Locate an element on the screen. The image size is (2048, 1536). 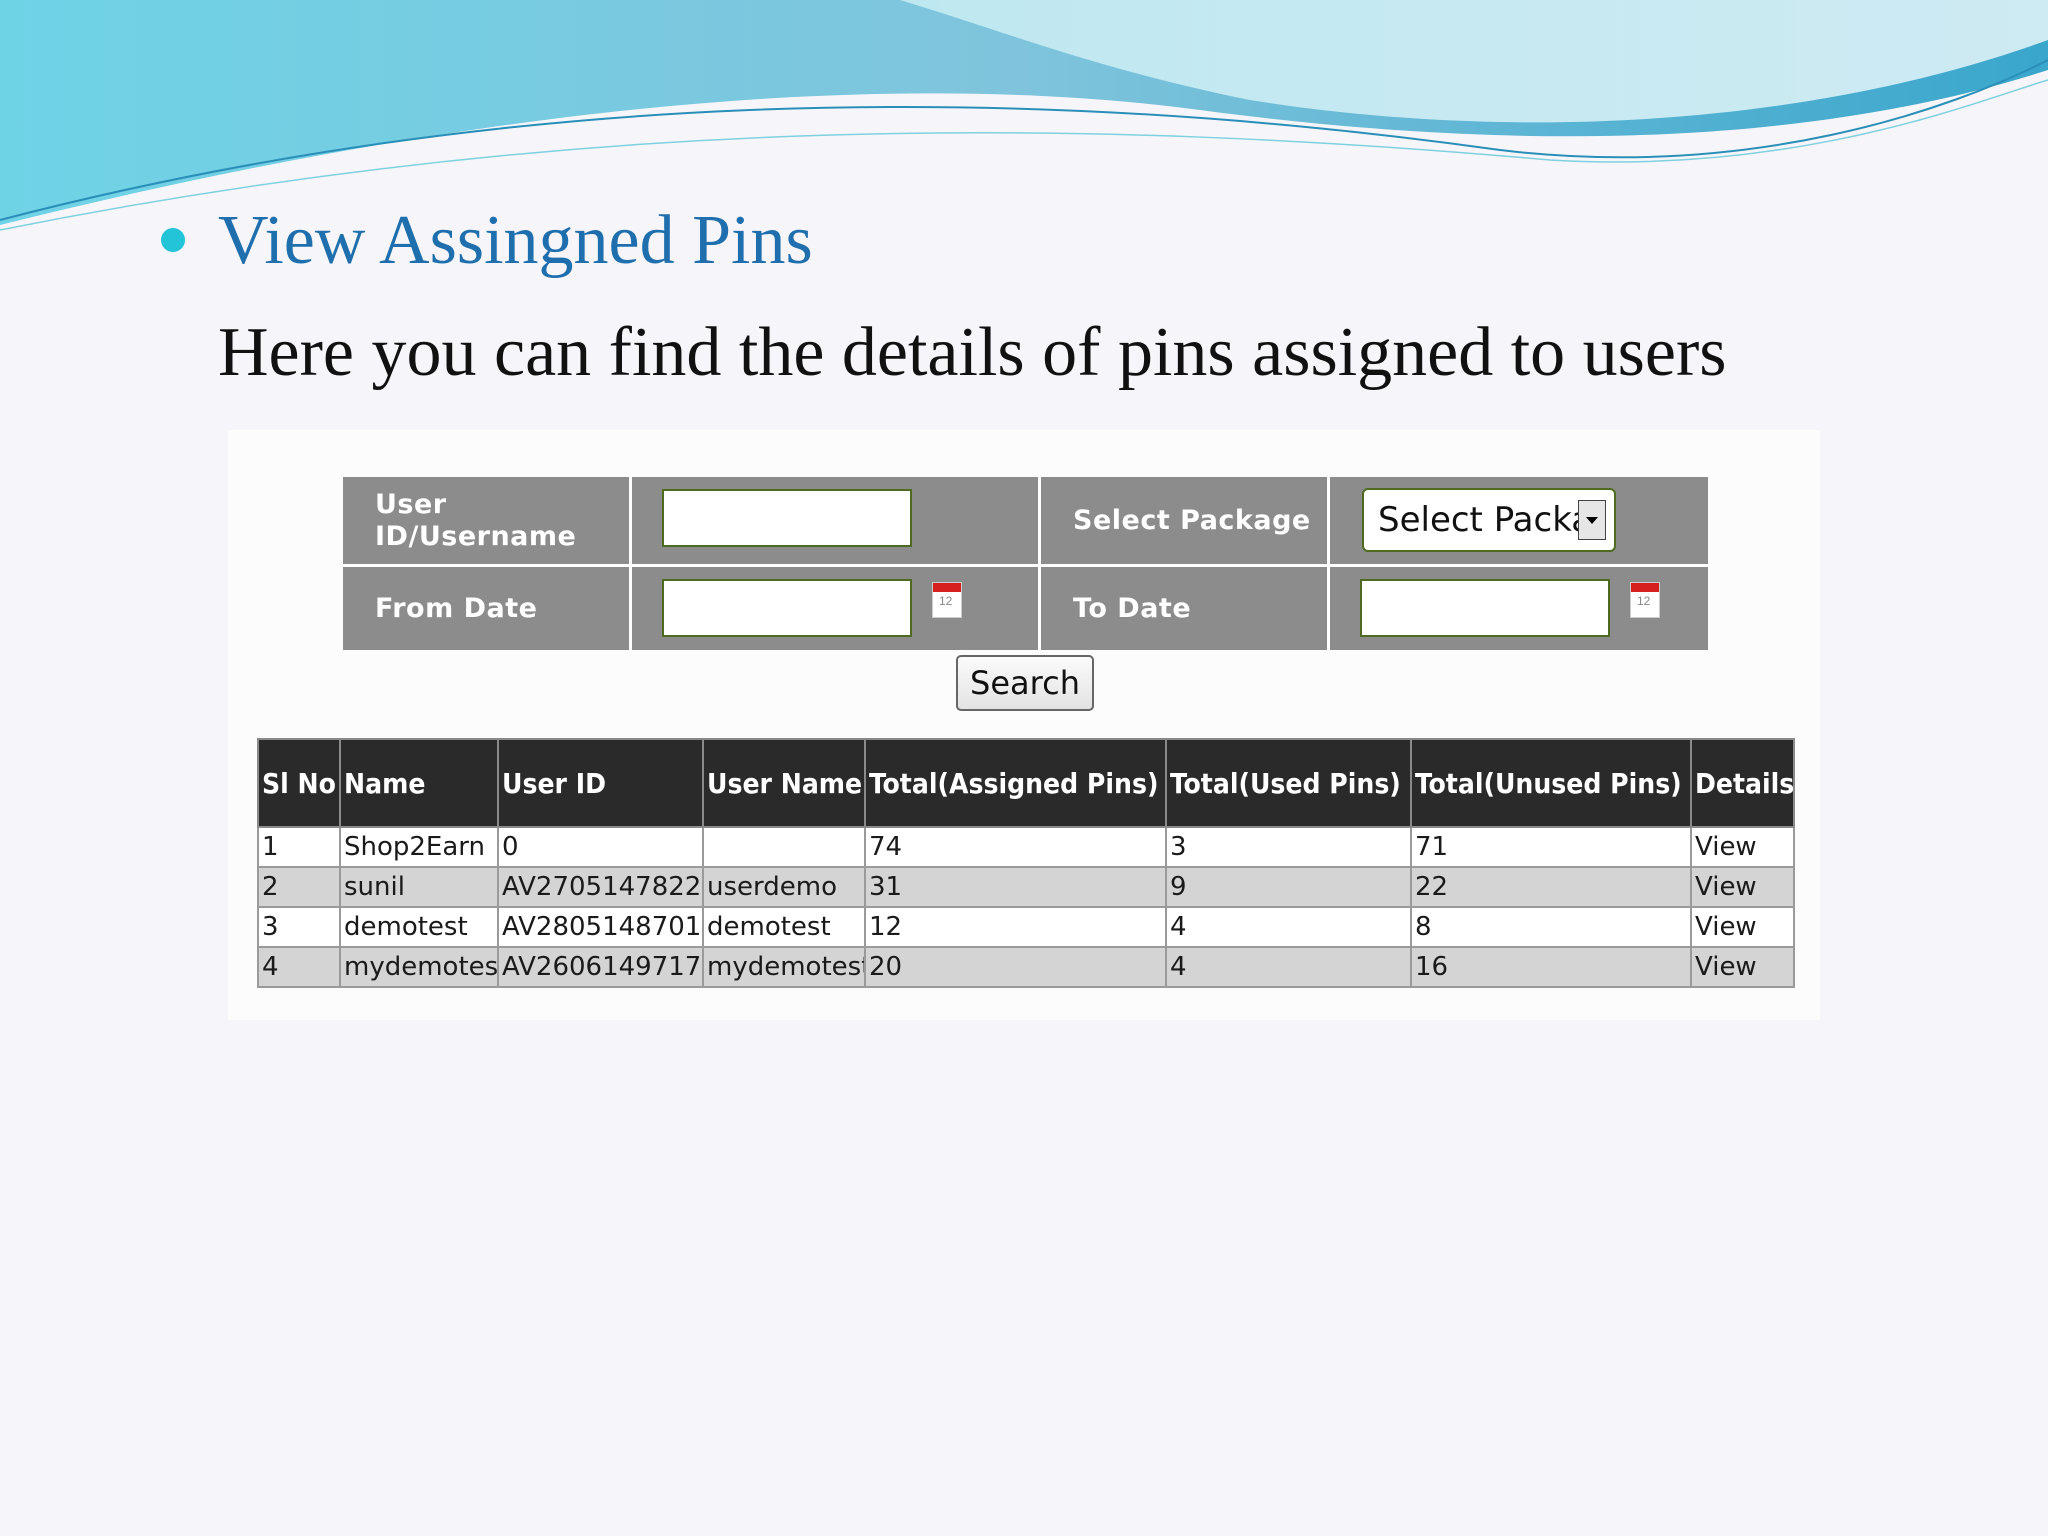
from-date-input-cell is located at coordinates (835, 608).